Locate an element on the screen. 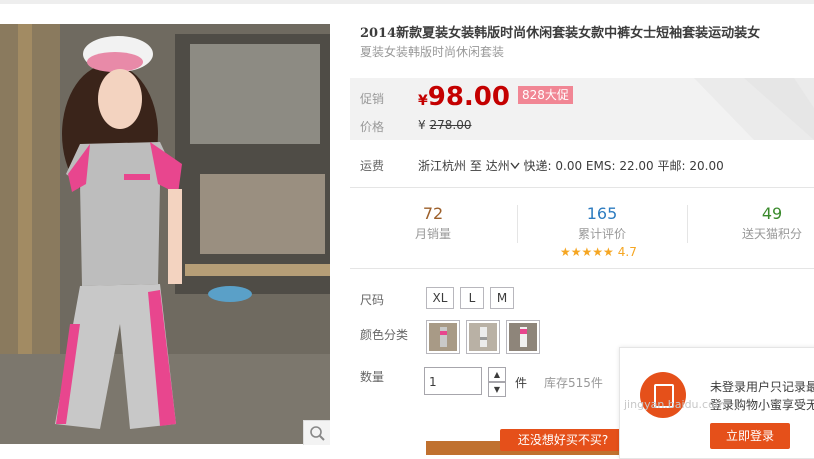 Image resolution: width=814 pixels, height=459 pixels. caret-down-icon: ▼ is located at coordinates (497, 389).